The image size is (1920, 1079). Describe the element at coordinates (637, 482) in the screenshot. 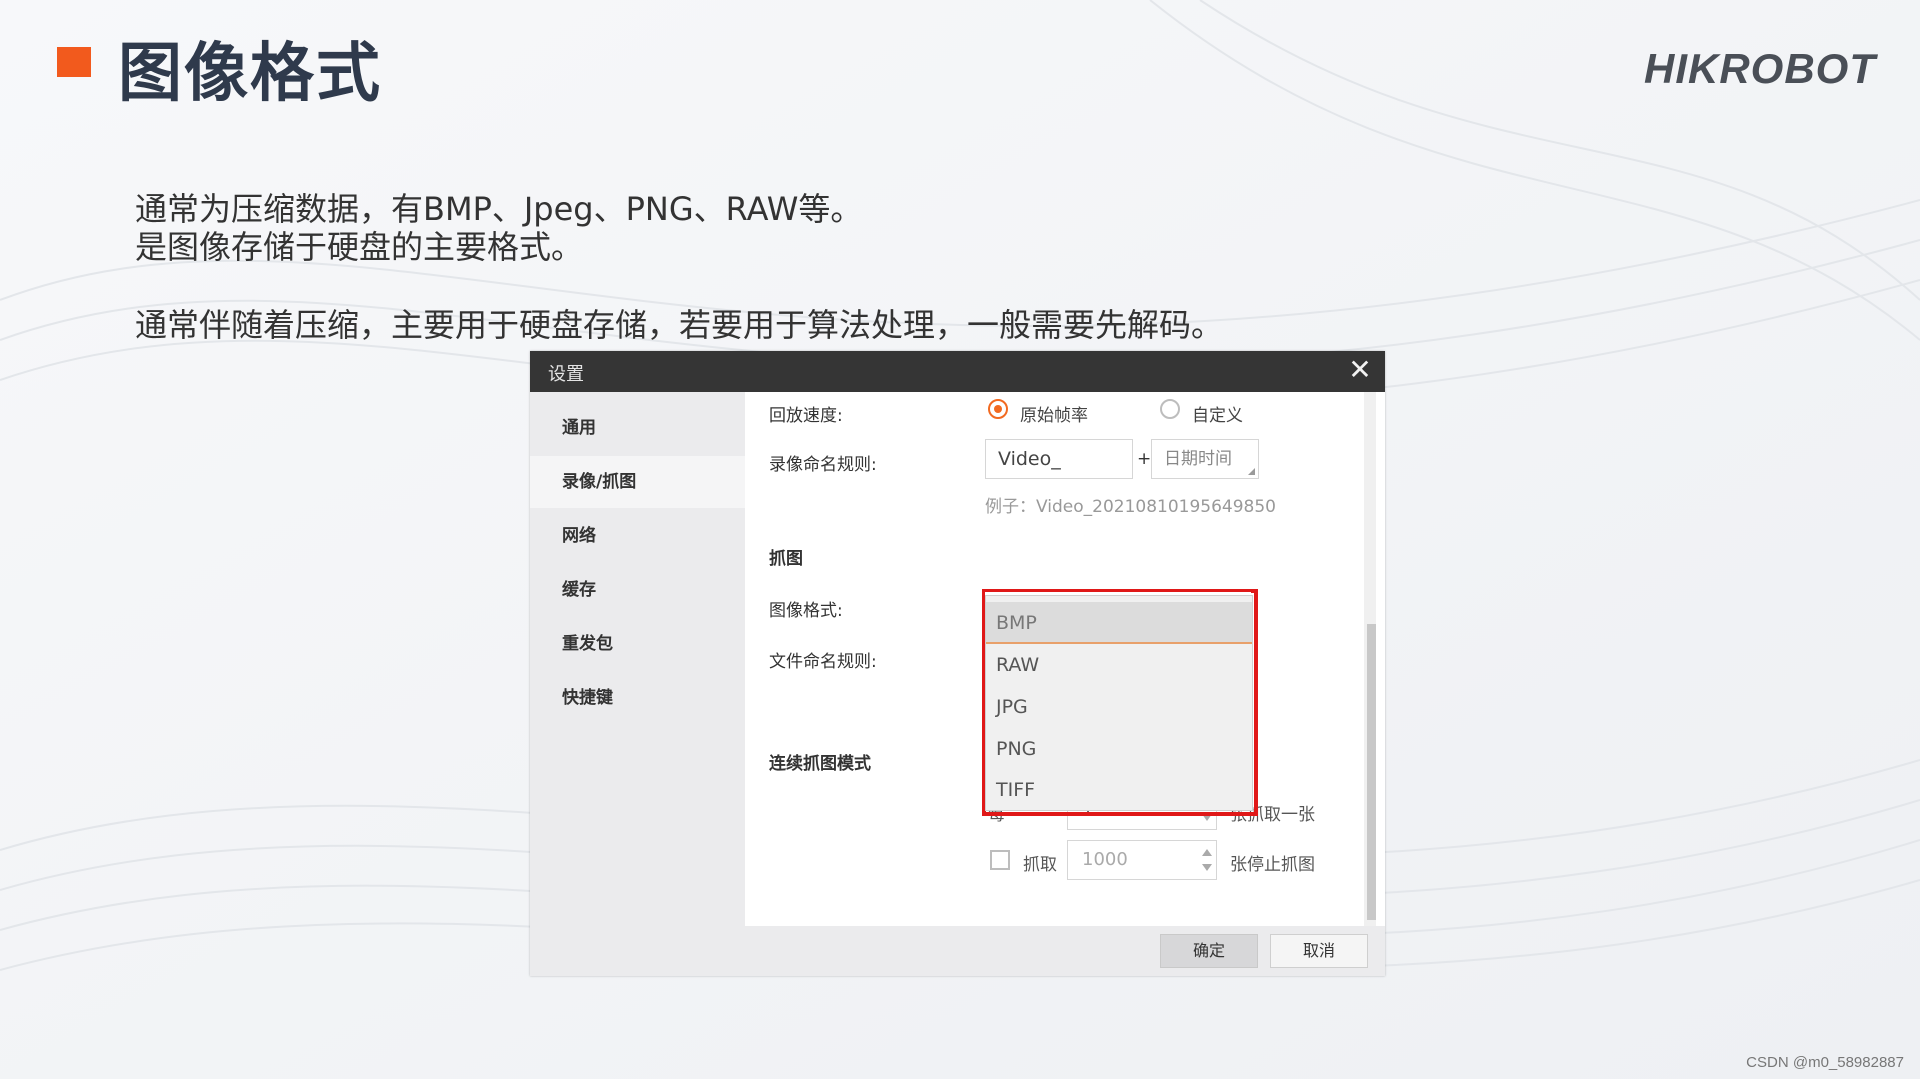

I see `sidebar-item-record-capture: 录像/抓图` at that location.